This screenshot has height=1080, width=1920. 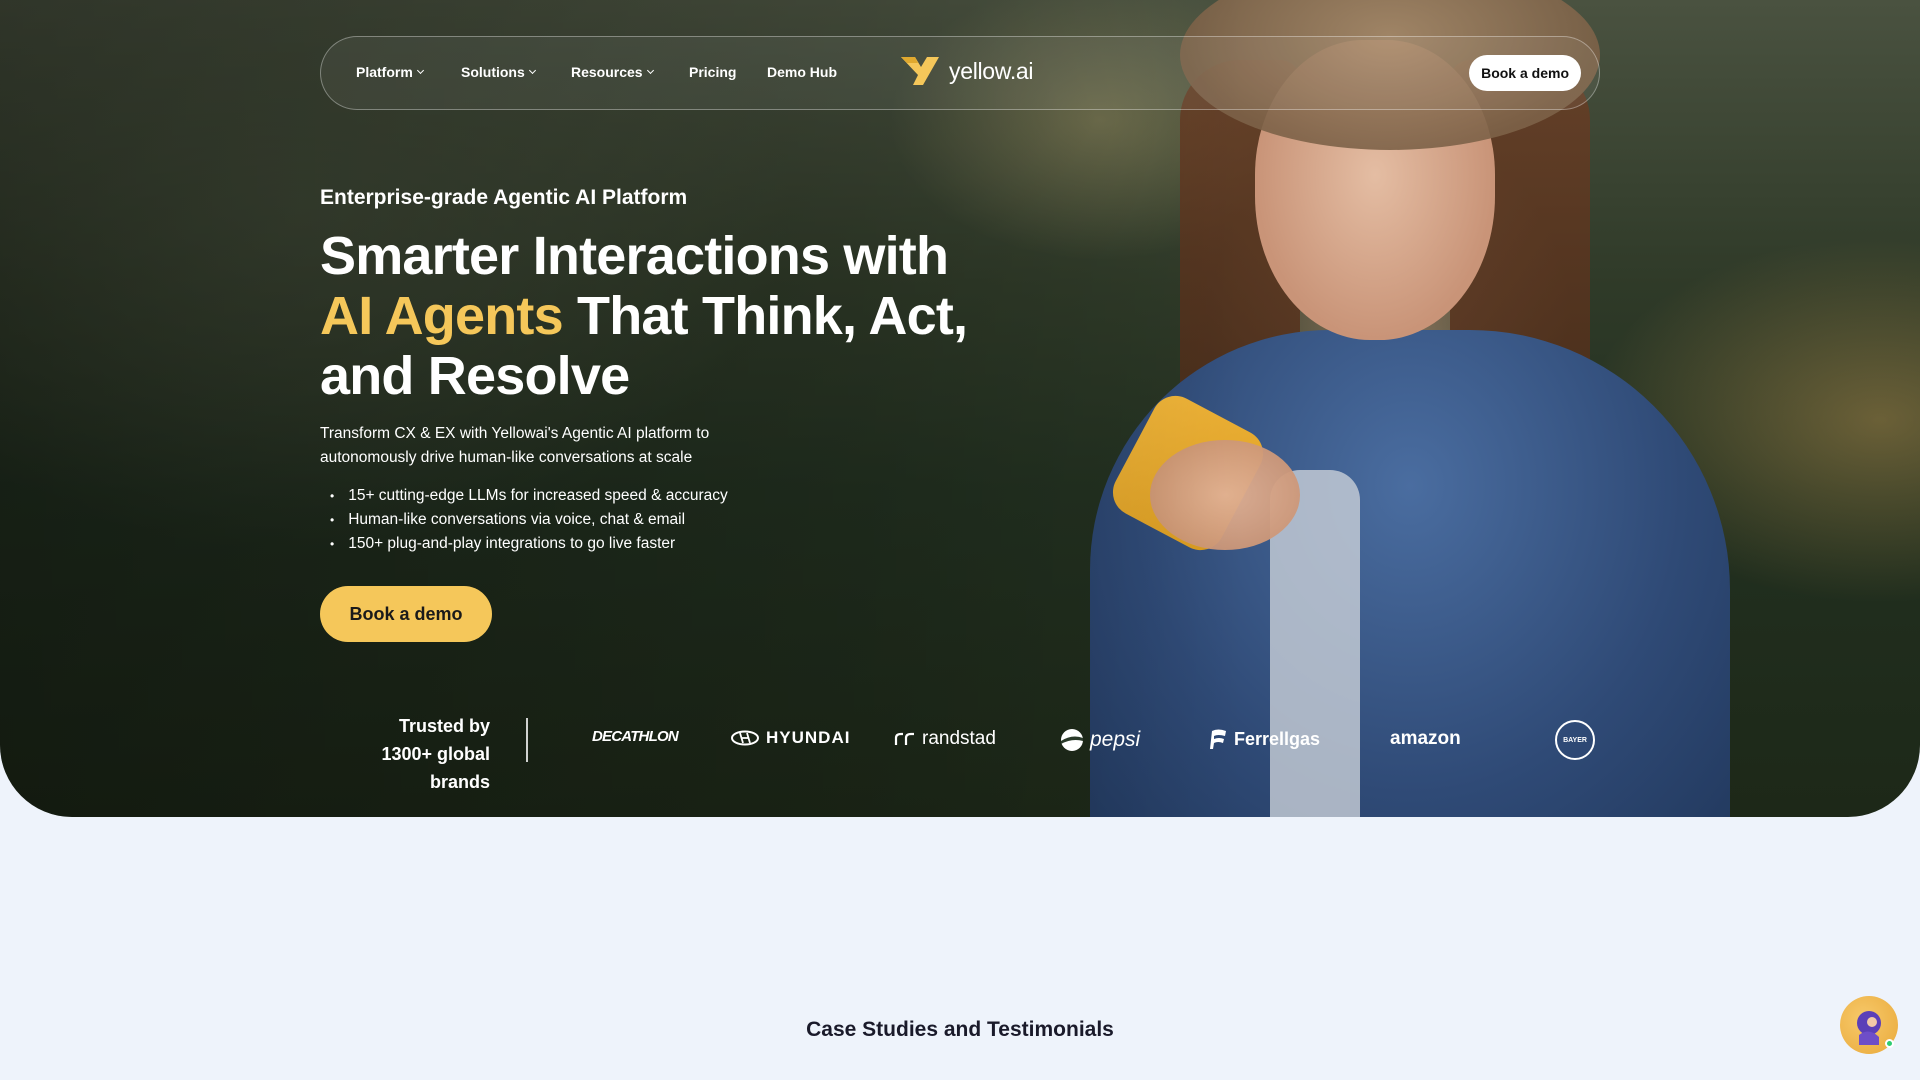 I want to click on trusted-divider, so click(x=527, y=740).